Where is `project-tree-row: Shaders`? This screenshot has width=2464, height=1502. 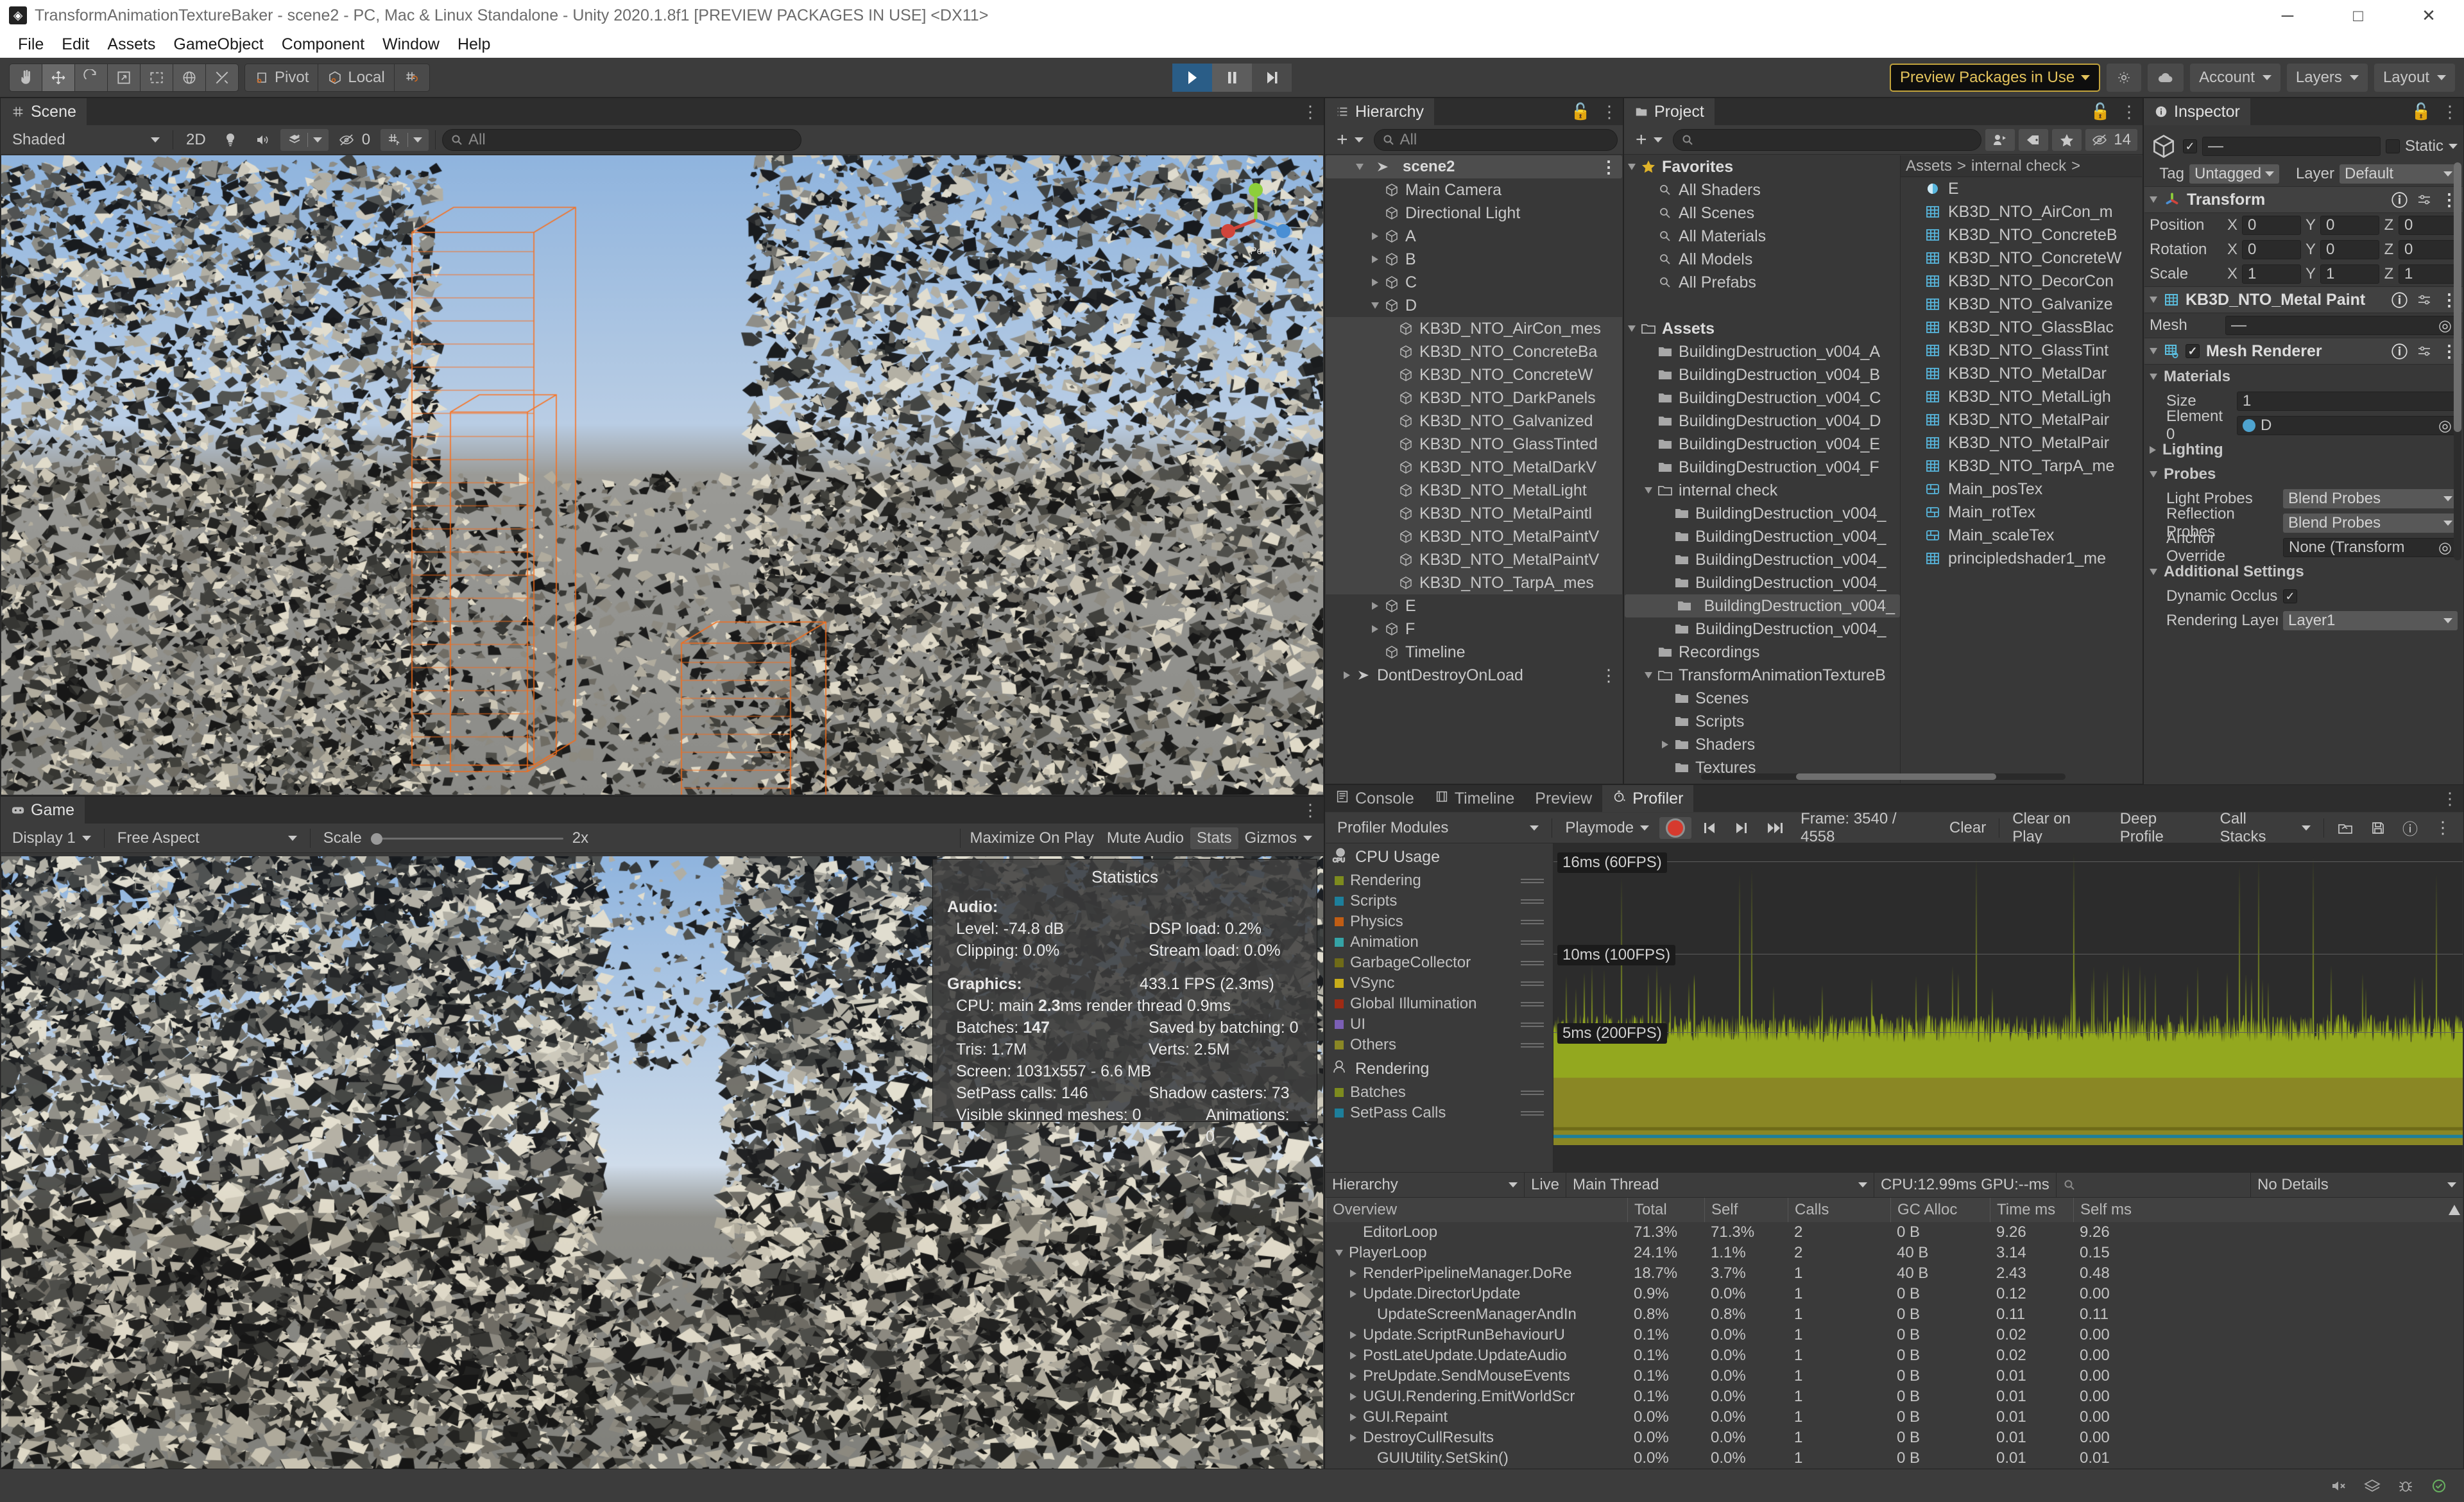 project-tree-row: Shaders is located at coordinates (1763, 745).